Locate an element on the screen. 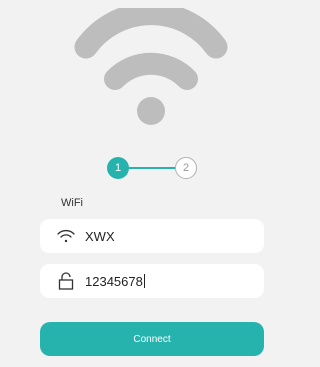 Image resolution: width=320 pixels, height=367 pixels. step-indicator: 1 2 is located at coordinates (153, 169).